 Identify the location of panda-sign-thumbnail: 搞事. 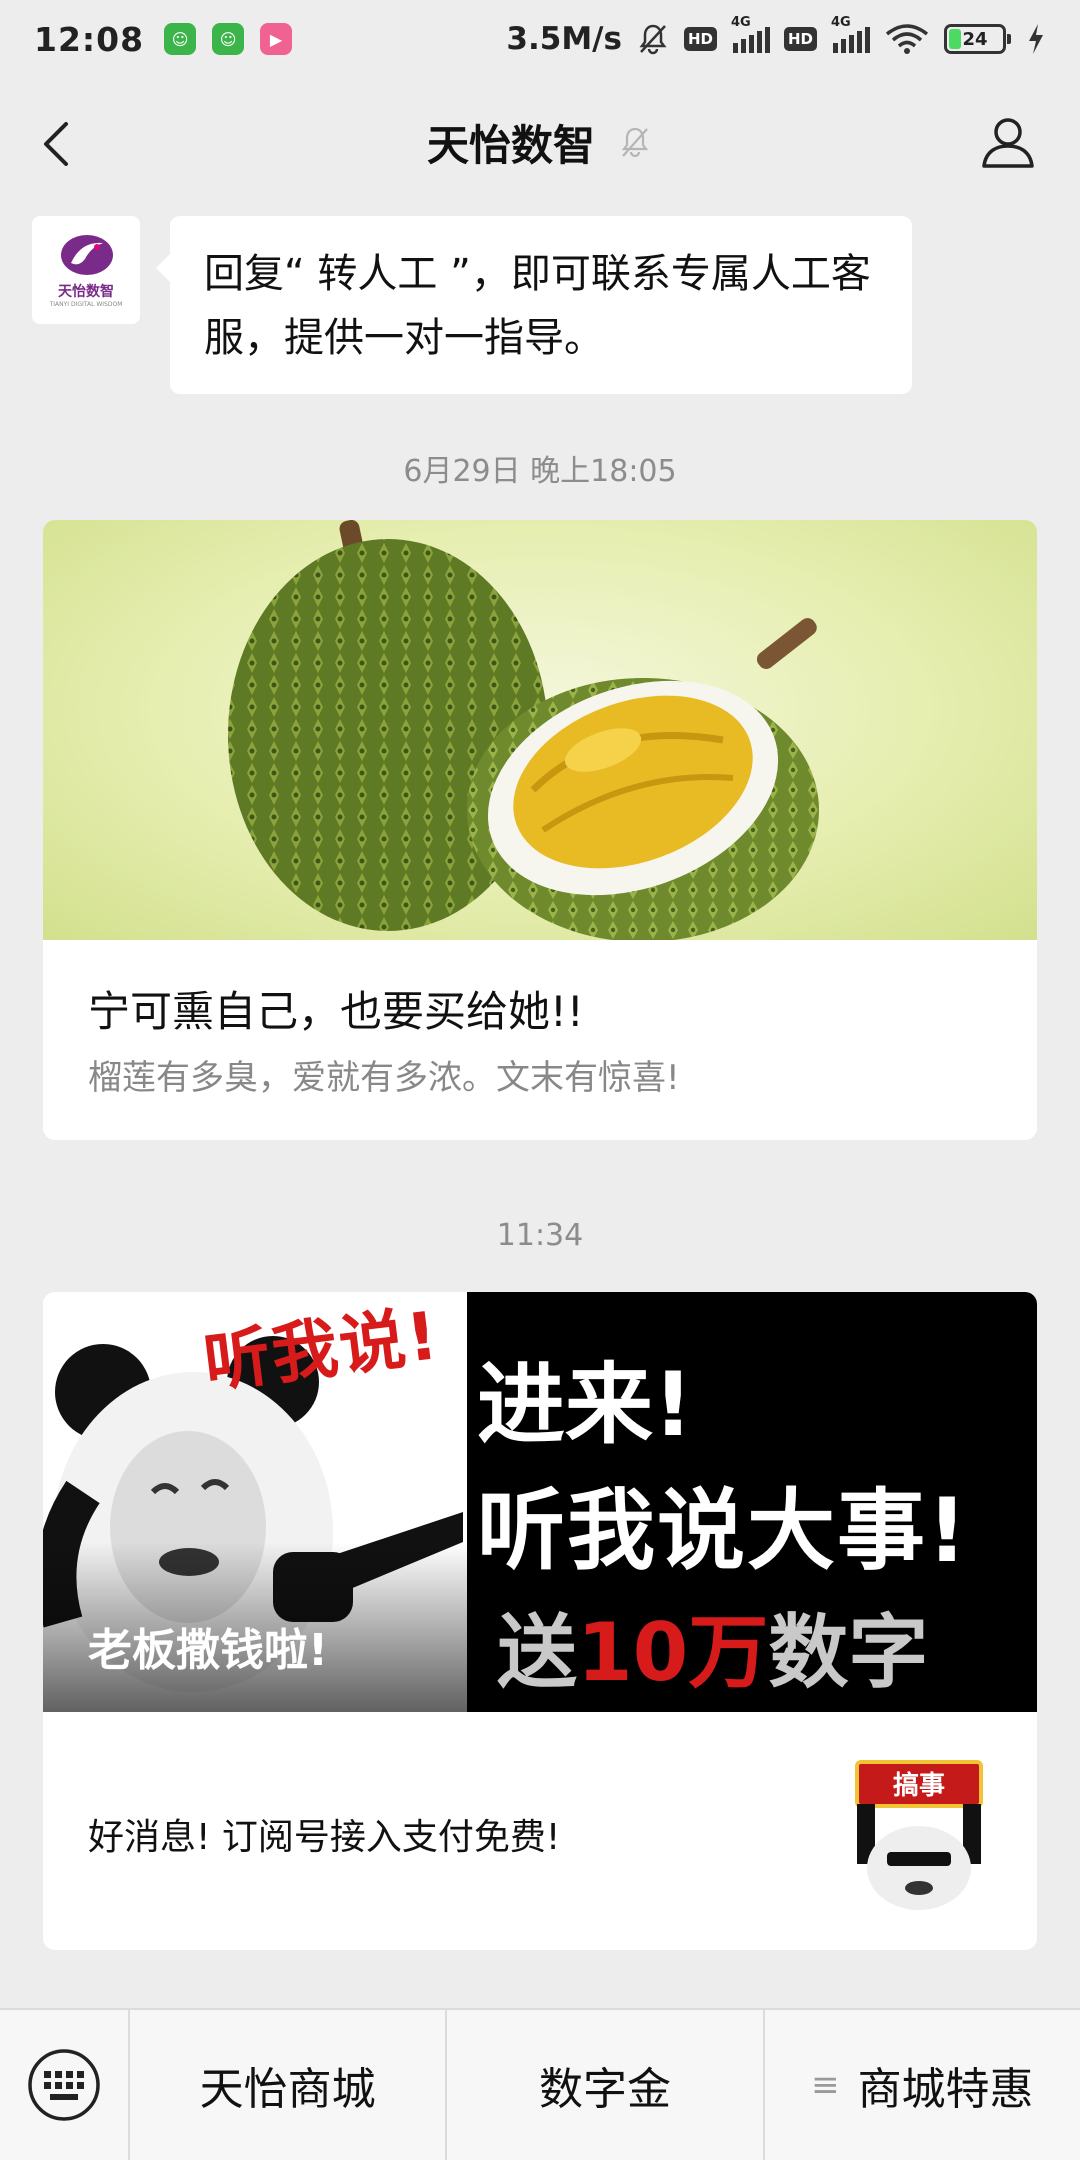
(919, 1835).